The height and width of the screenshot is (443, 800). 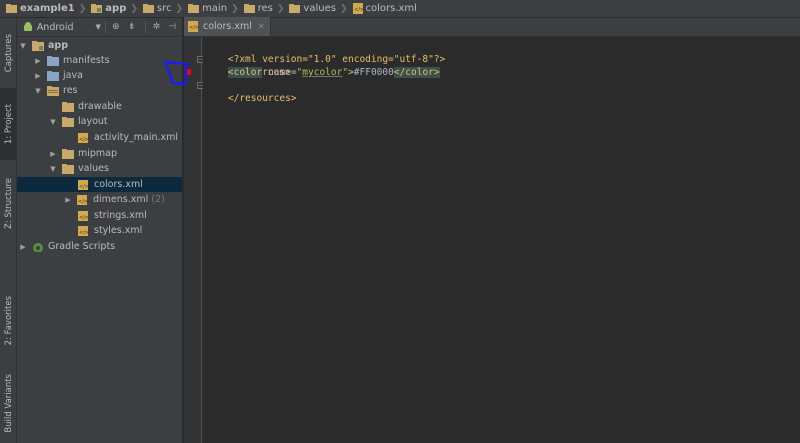 What do you see at coordinates (99, 45) in the screenshot?
I see `tree-item-app: ▼ app` at bounding box center [99, 45].